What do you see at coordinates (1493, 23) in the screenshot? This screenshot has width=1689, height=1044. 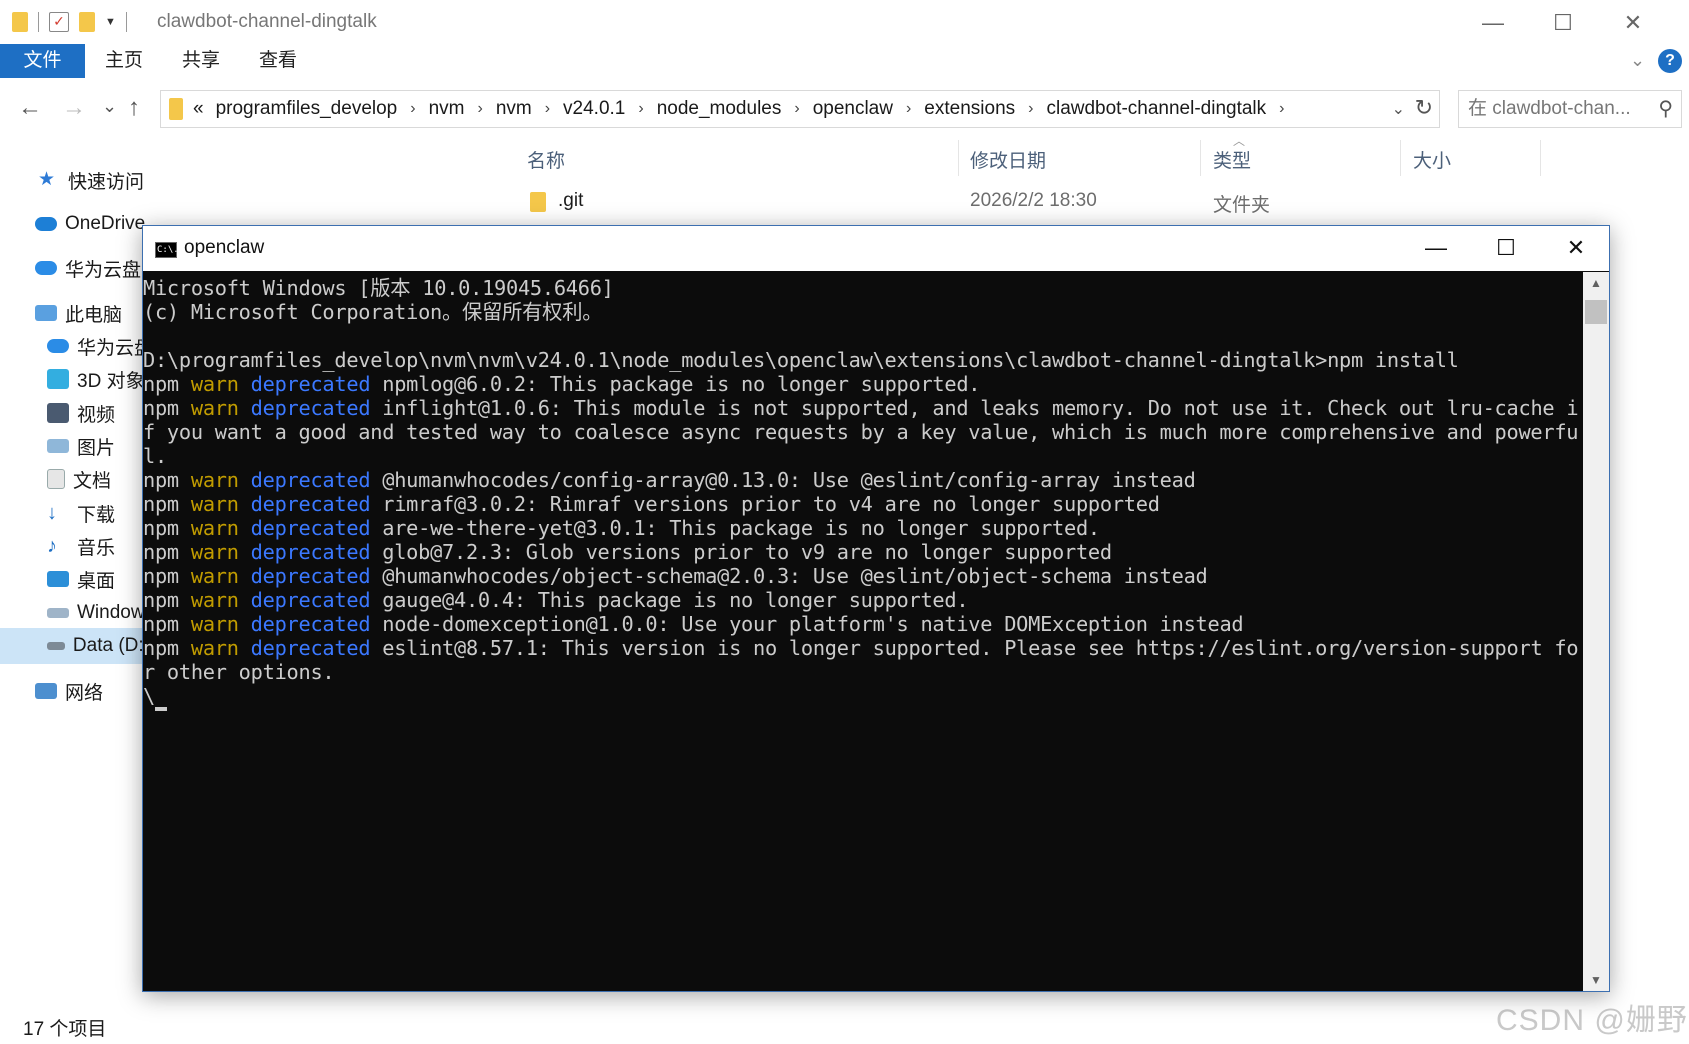 I see `minimize-button: —` at bounding box center [1493, 23].